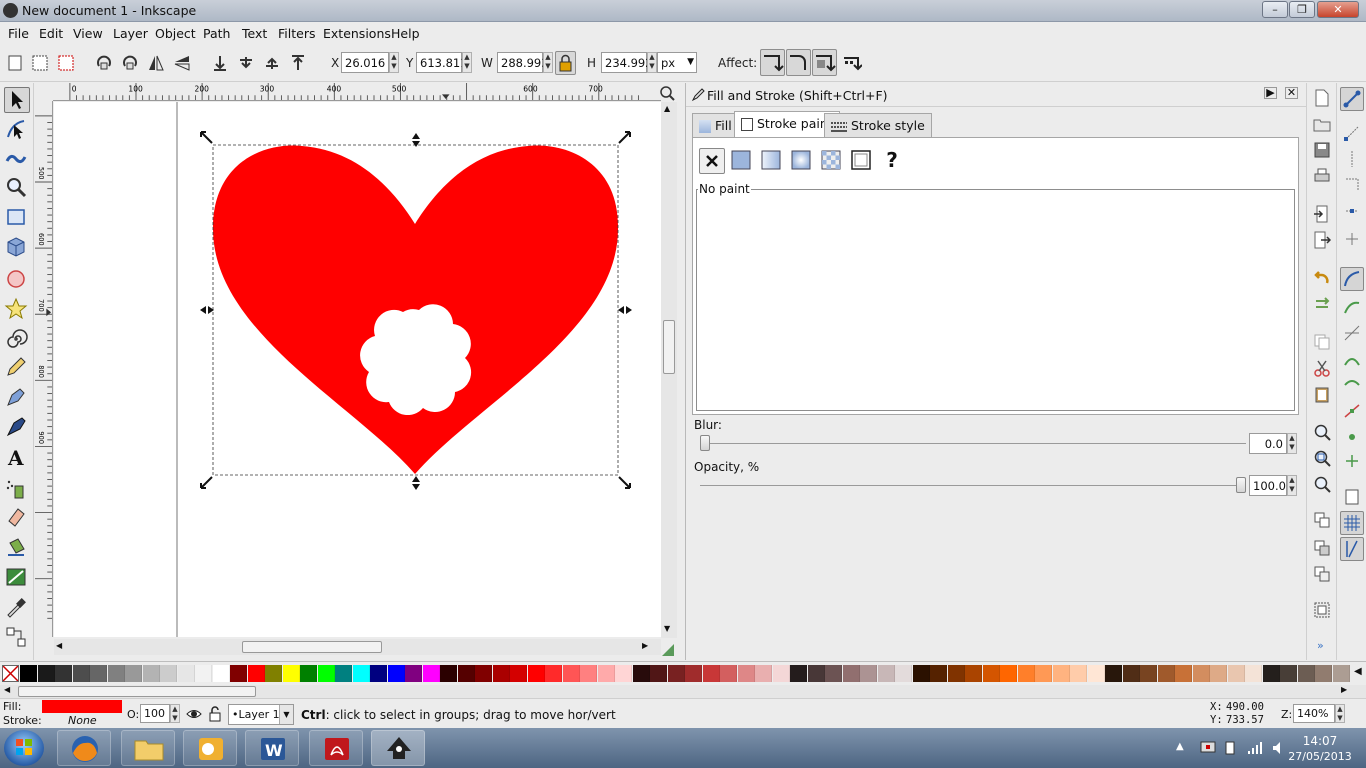  What do you see at coordinates (336, 748) in the screenshot?
I see `taskbar-acrobat` at bounding box center [336, 748].